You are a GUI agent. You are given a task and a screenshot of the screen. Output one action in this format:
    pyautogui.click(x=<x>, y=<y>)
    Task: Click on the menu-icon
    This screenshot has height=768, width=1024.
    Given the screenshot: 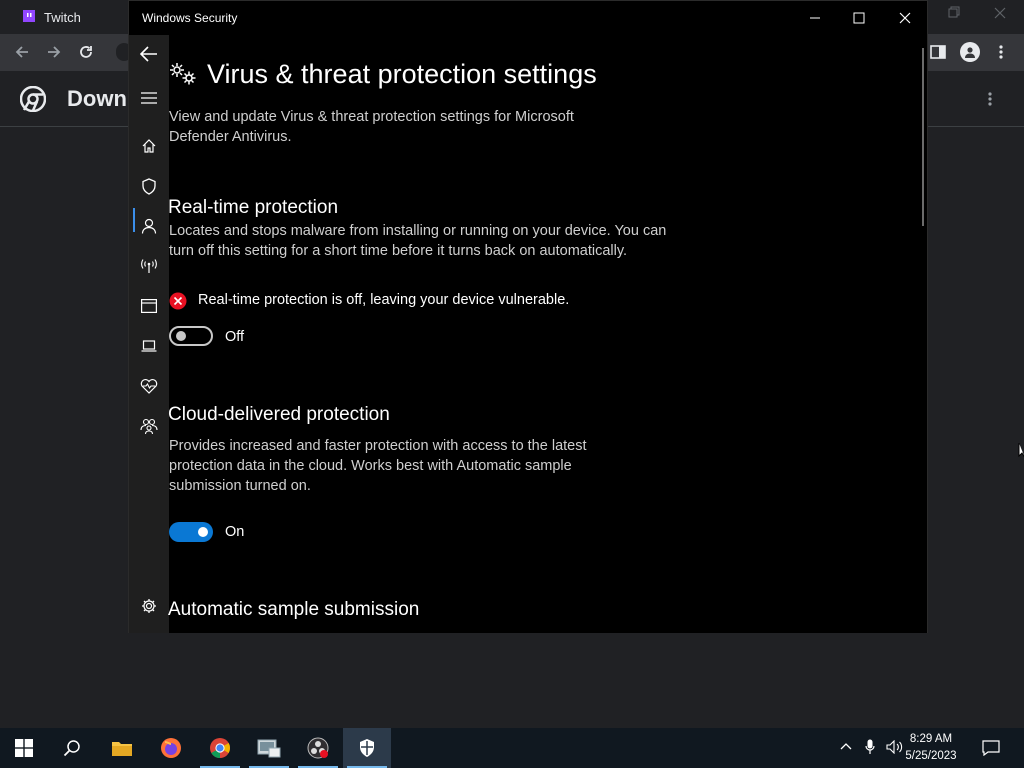 What is the action you would take?
    pyautogui.click(x=149, y=98)
    